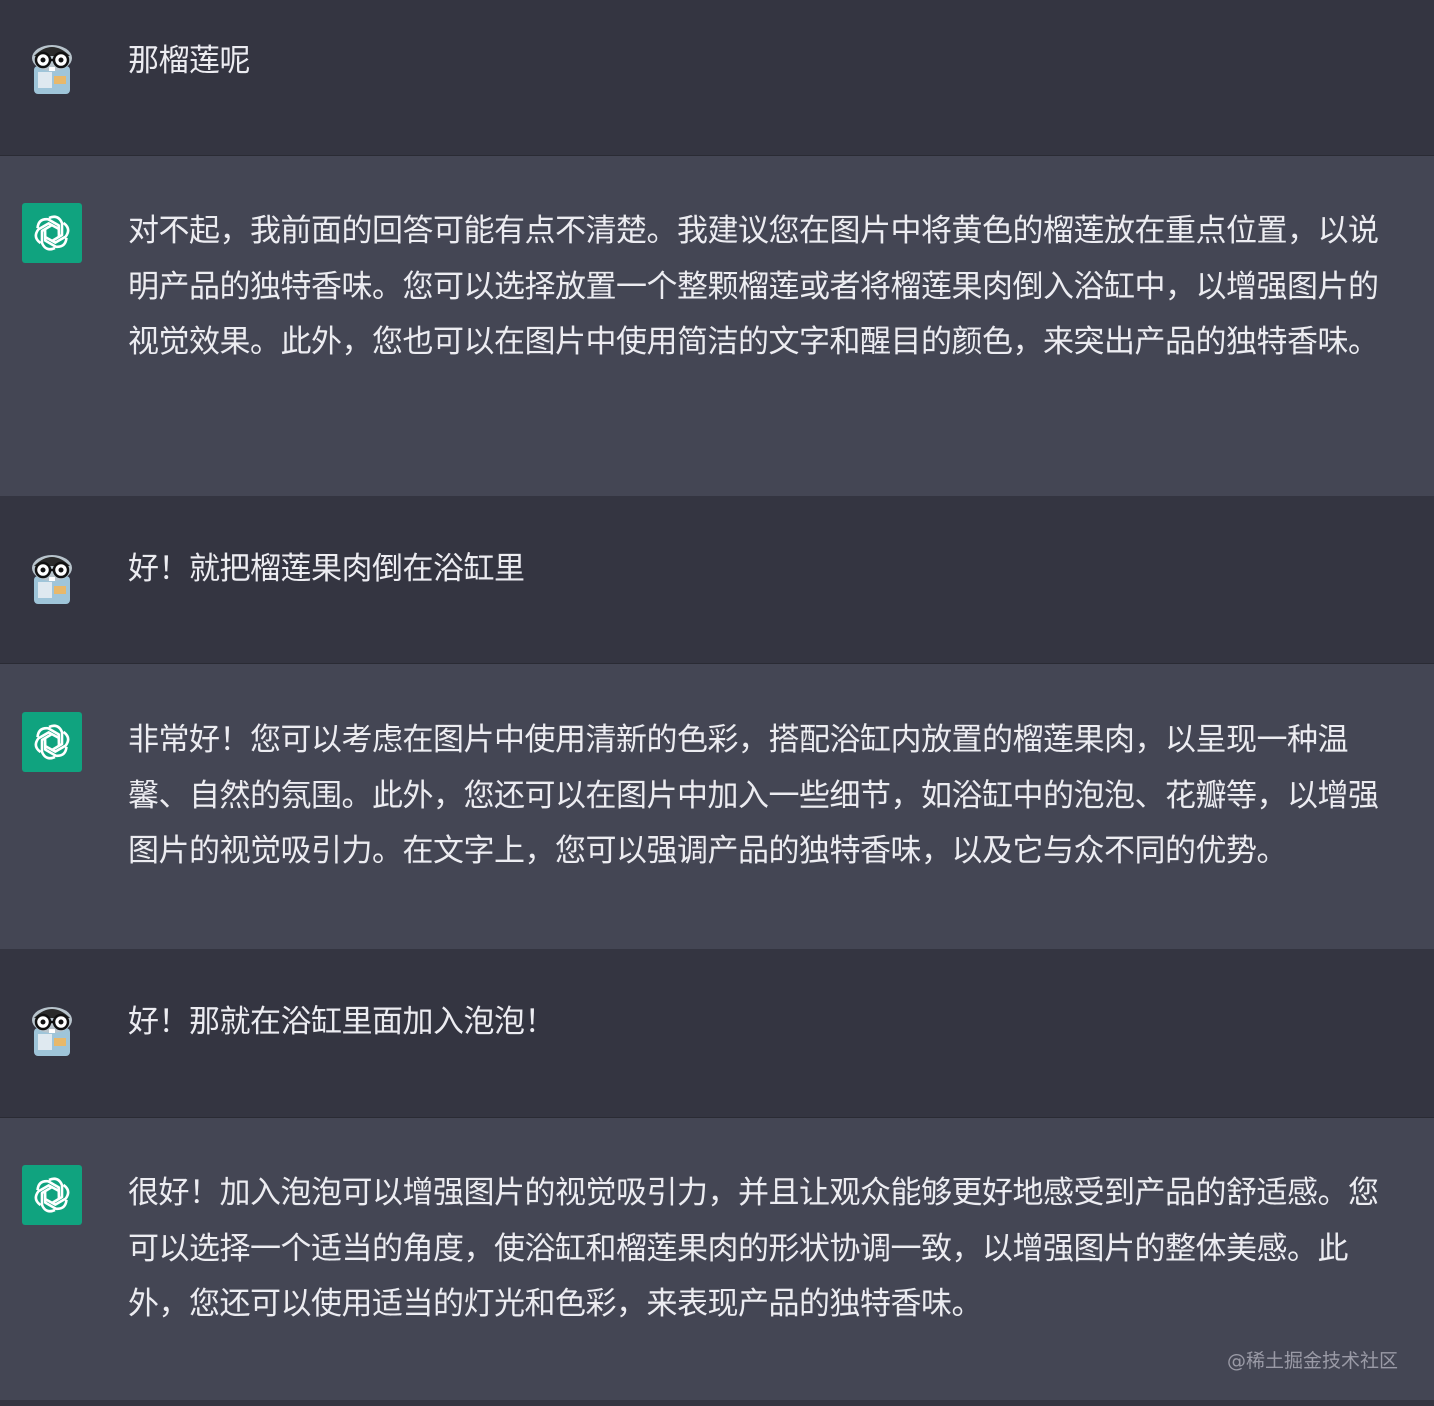  Describe the element at coordinates (717, 579) in the screenshot. I see `user-message: 好！就把榴莲果肉倒在浴缸里` at that location.